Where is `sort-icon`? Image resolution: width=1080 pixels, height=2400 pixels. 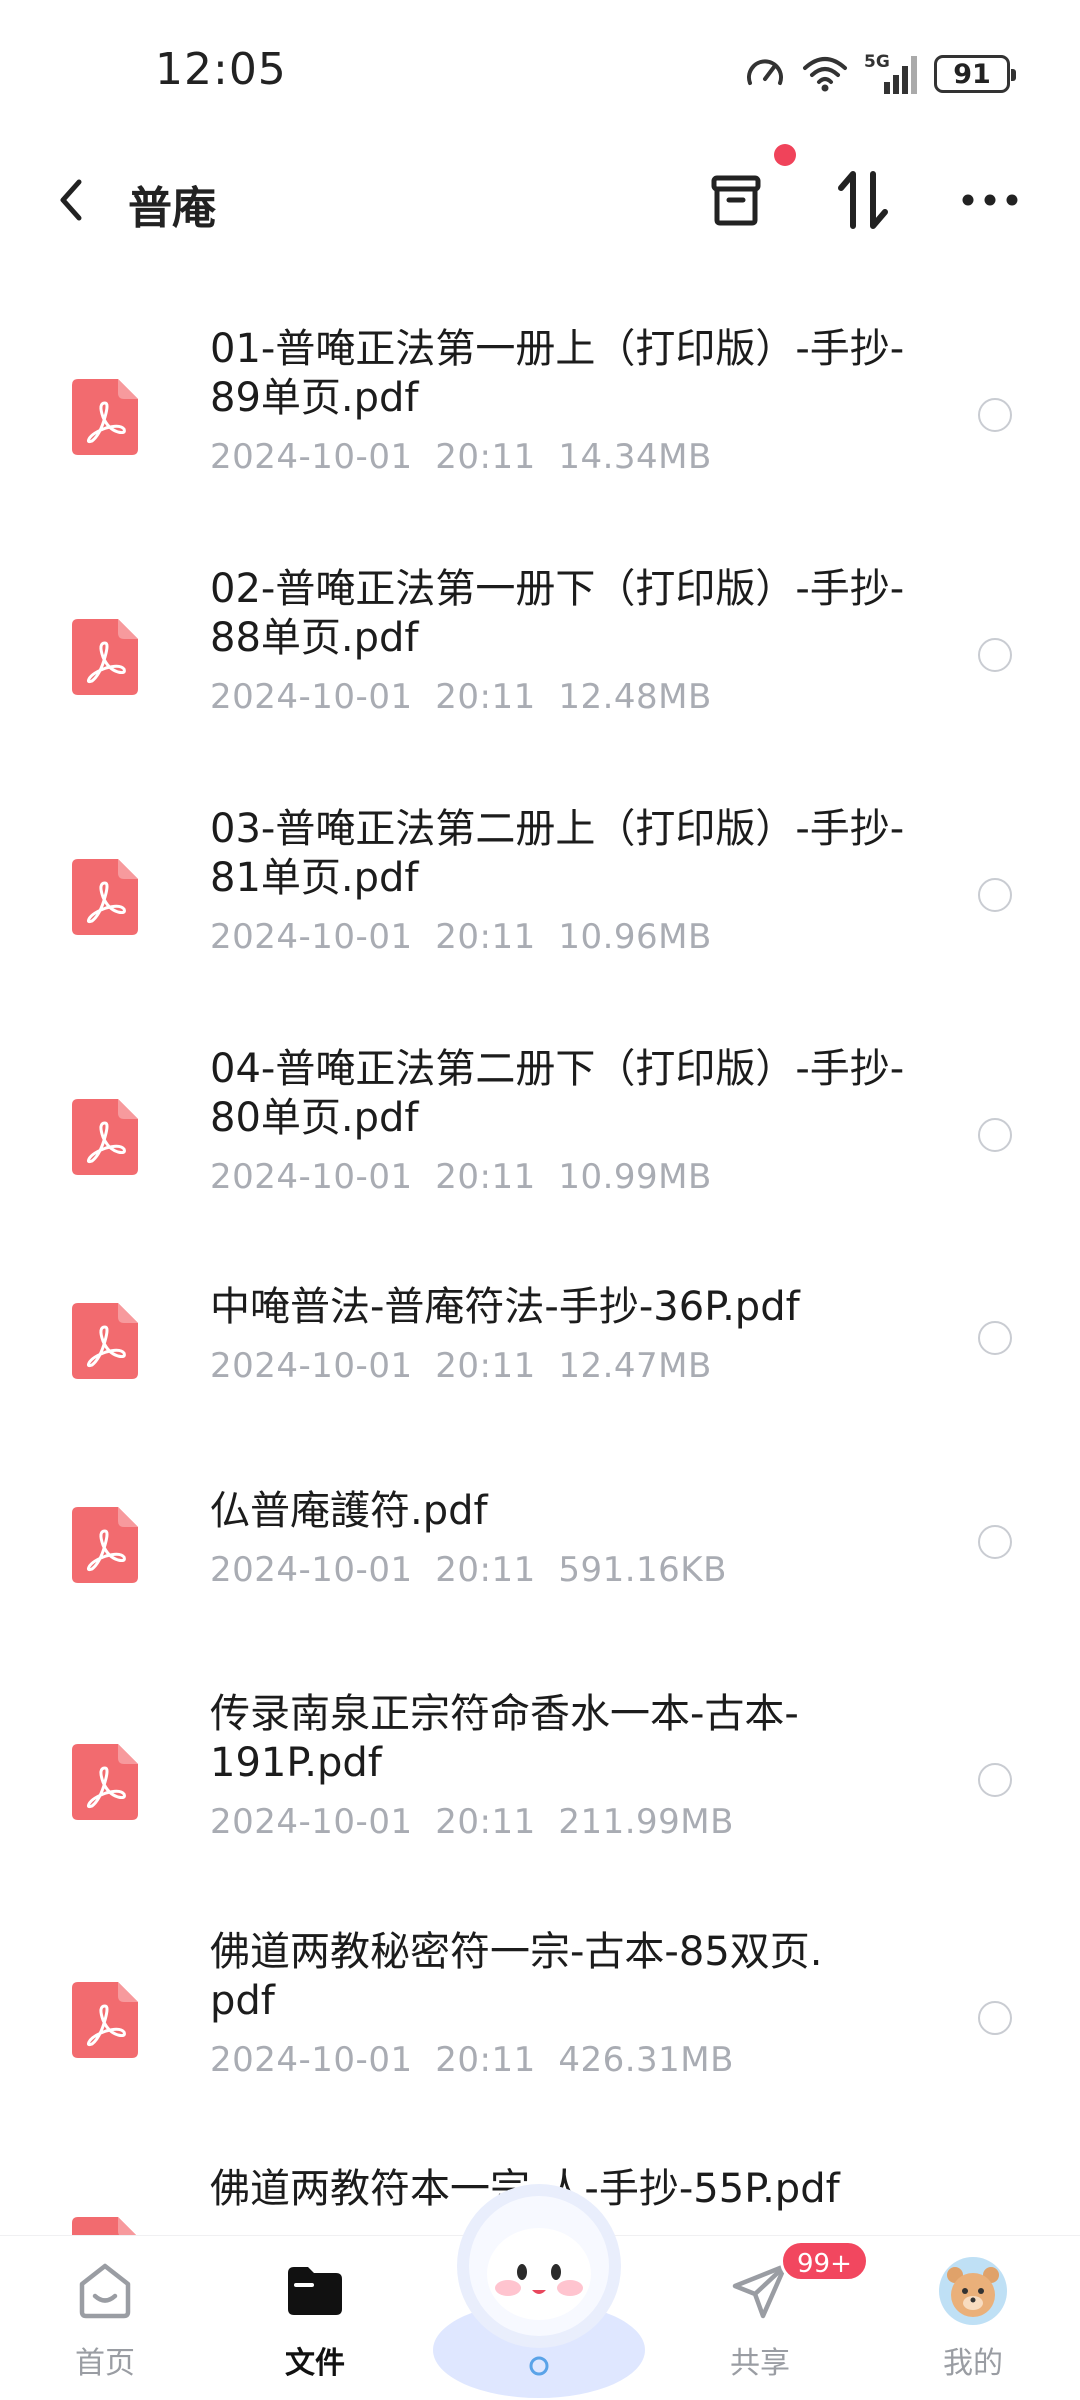
sort-icon is located at coordinates (863, 200).